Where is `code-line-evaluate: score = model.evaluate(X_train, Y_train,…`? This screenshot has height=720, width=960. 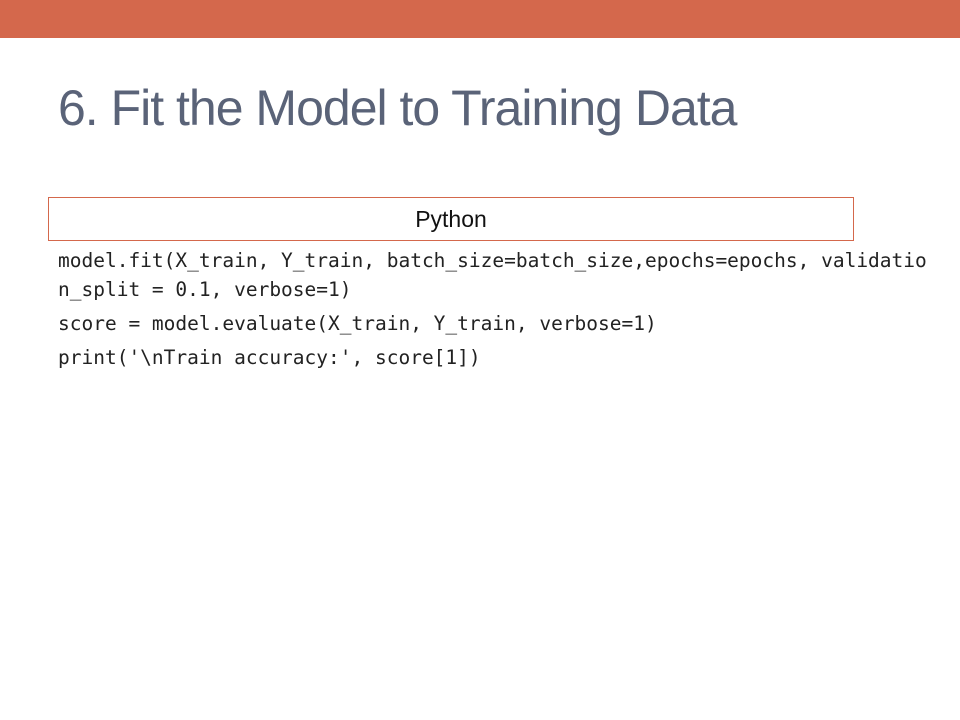 code-line-evaluate: score = model.evaluate(X_train, Y_train,… is located at coordinates (357, 323).